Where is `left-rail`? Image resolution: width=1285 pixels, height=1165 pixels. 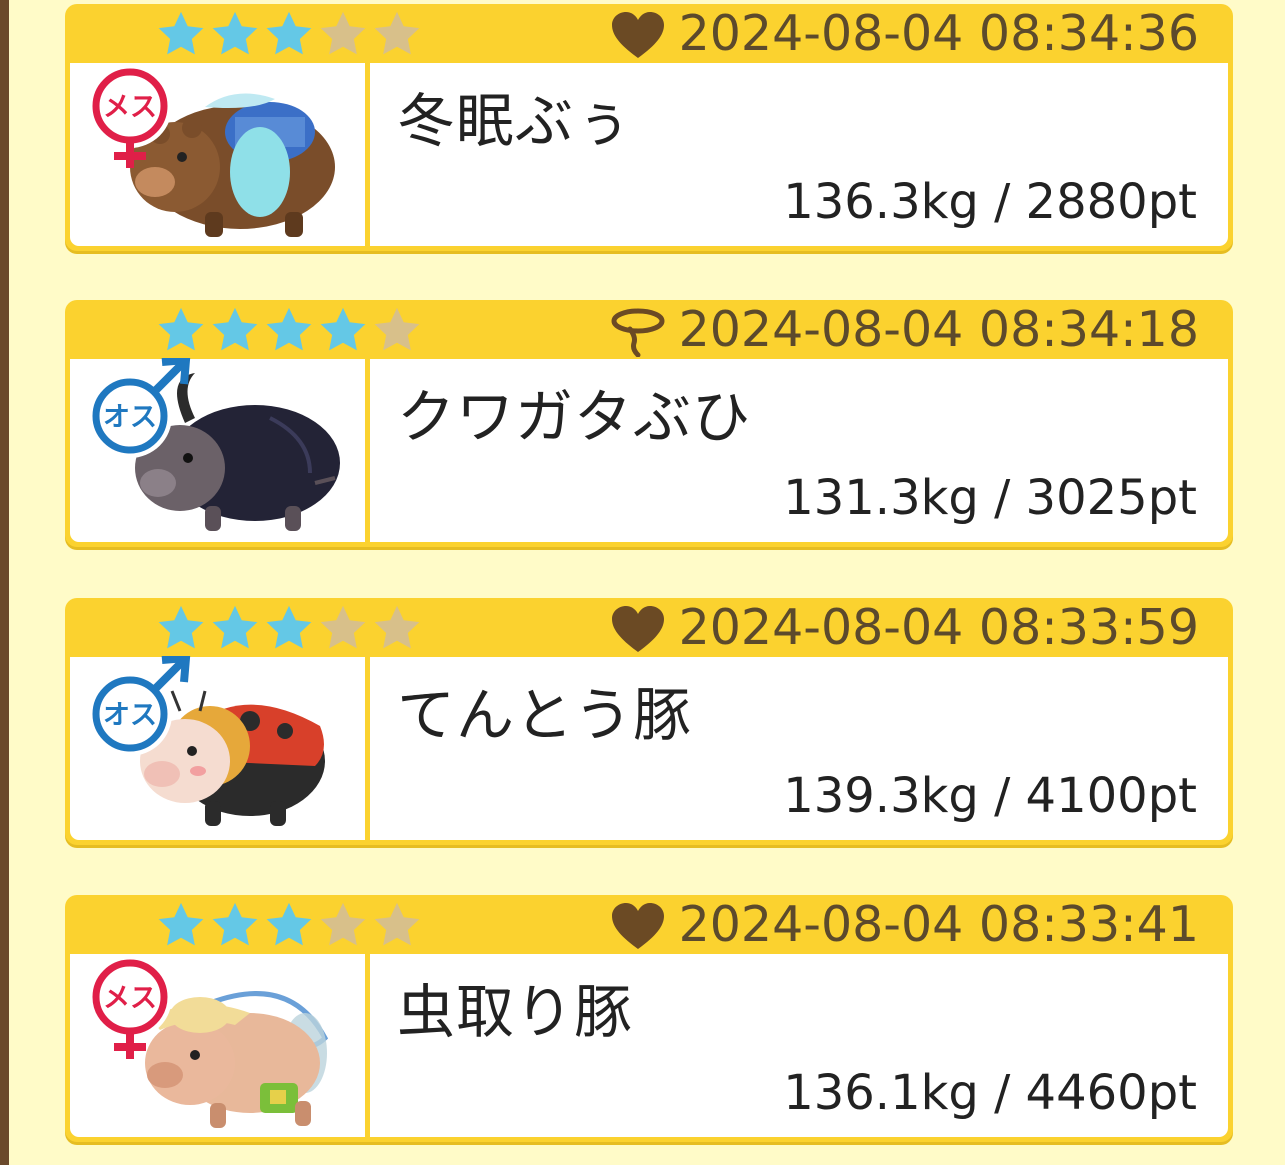
left-rail is located at coordinates (4, 582).